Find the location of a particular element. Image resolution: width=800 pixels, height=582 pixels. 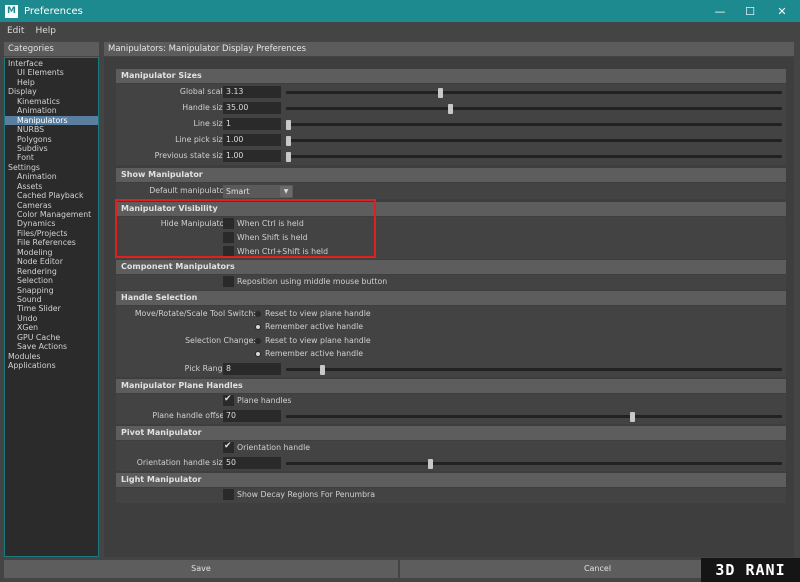

when-shift-checkbox is located at coordinates (228, 237).